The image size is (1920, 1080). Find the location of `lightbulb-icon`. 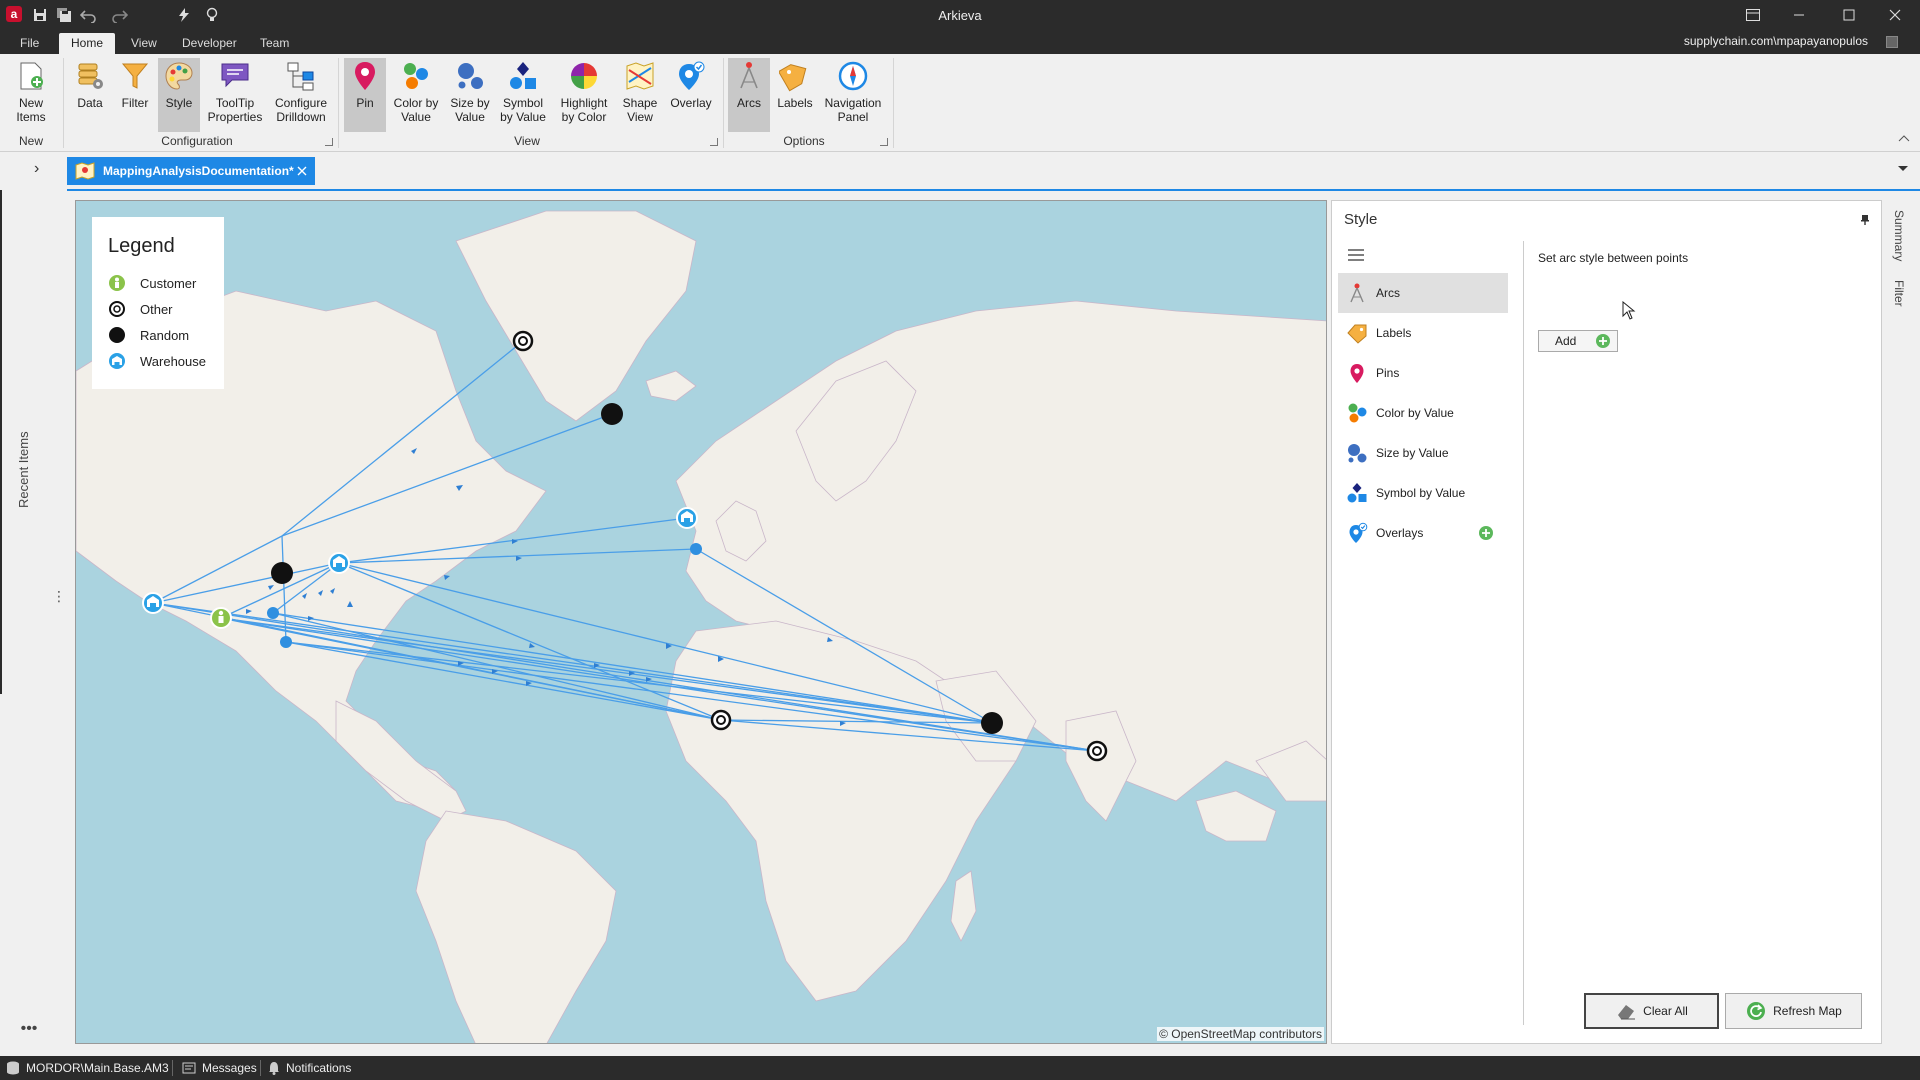

lightbulb-icon is located at coordinates (212, 15).